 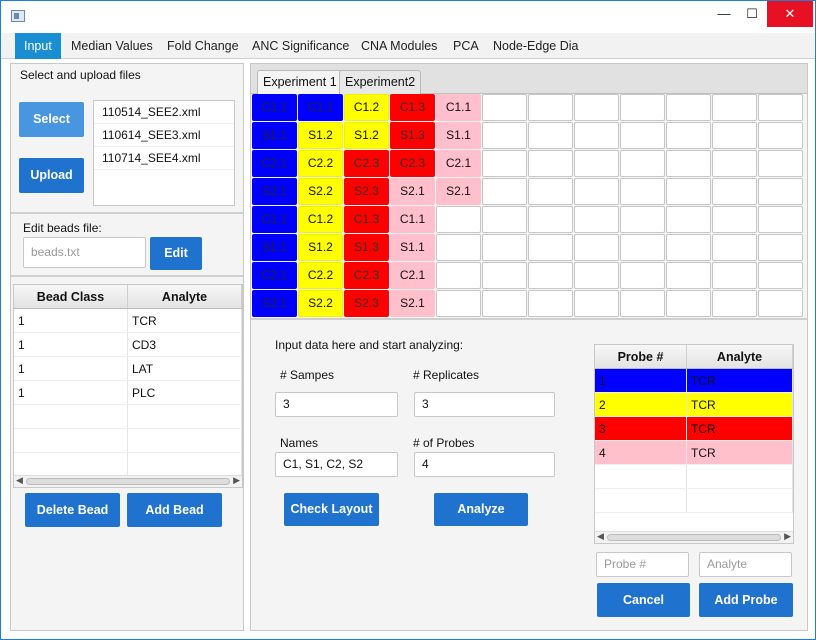 I want to click on probes-input: 4, so click(x=484, y=464).